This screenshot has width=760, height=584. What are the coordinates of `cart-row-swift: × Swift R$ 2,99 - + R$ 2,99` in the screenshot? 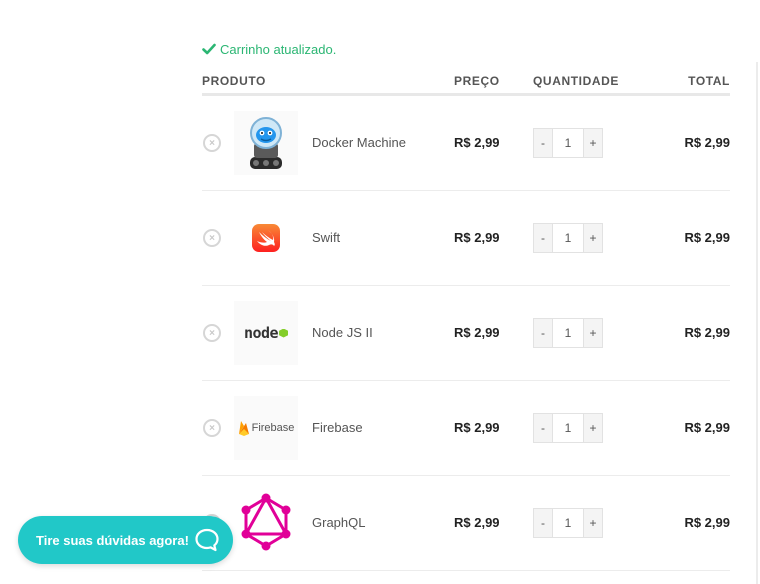 It's located at (466, 238).